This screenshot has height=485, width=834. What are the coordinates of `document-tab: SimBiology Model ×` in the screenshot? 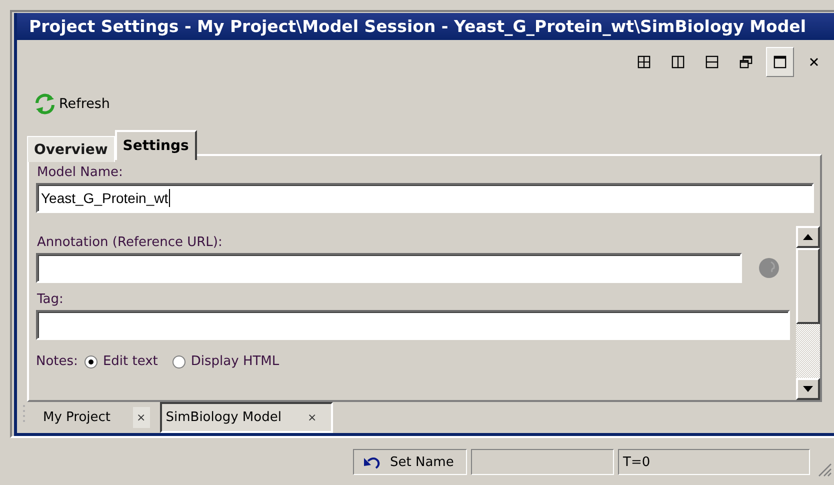 It's located at (246, 417).